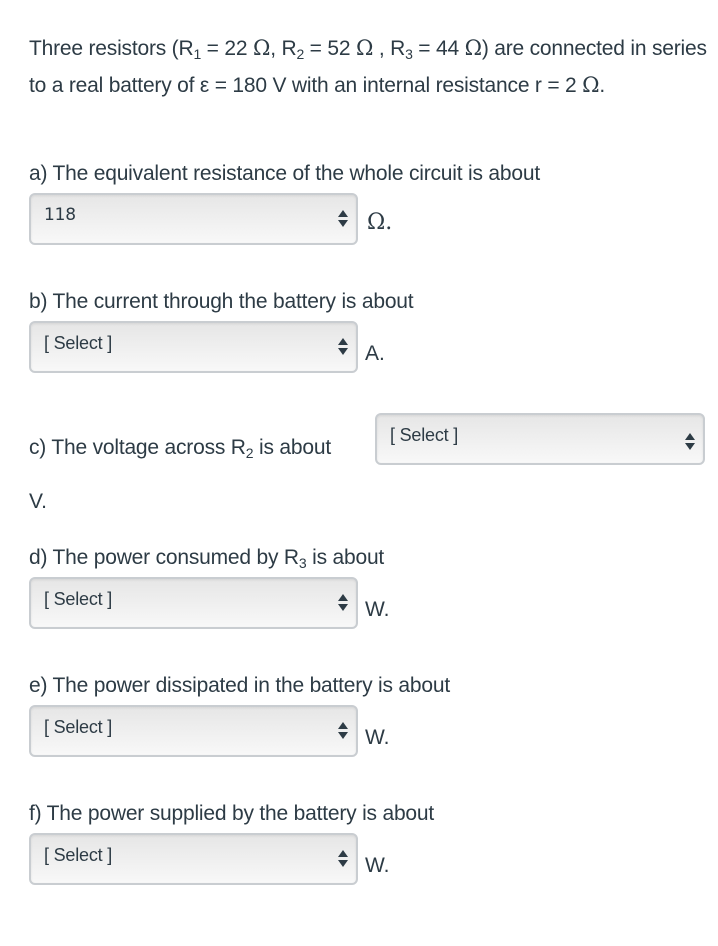 The height and width of the screenshot is (946, 718). I want to click on intro-text: = 22, so click(227, 48).